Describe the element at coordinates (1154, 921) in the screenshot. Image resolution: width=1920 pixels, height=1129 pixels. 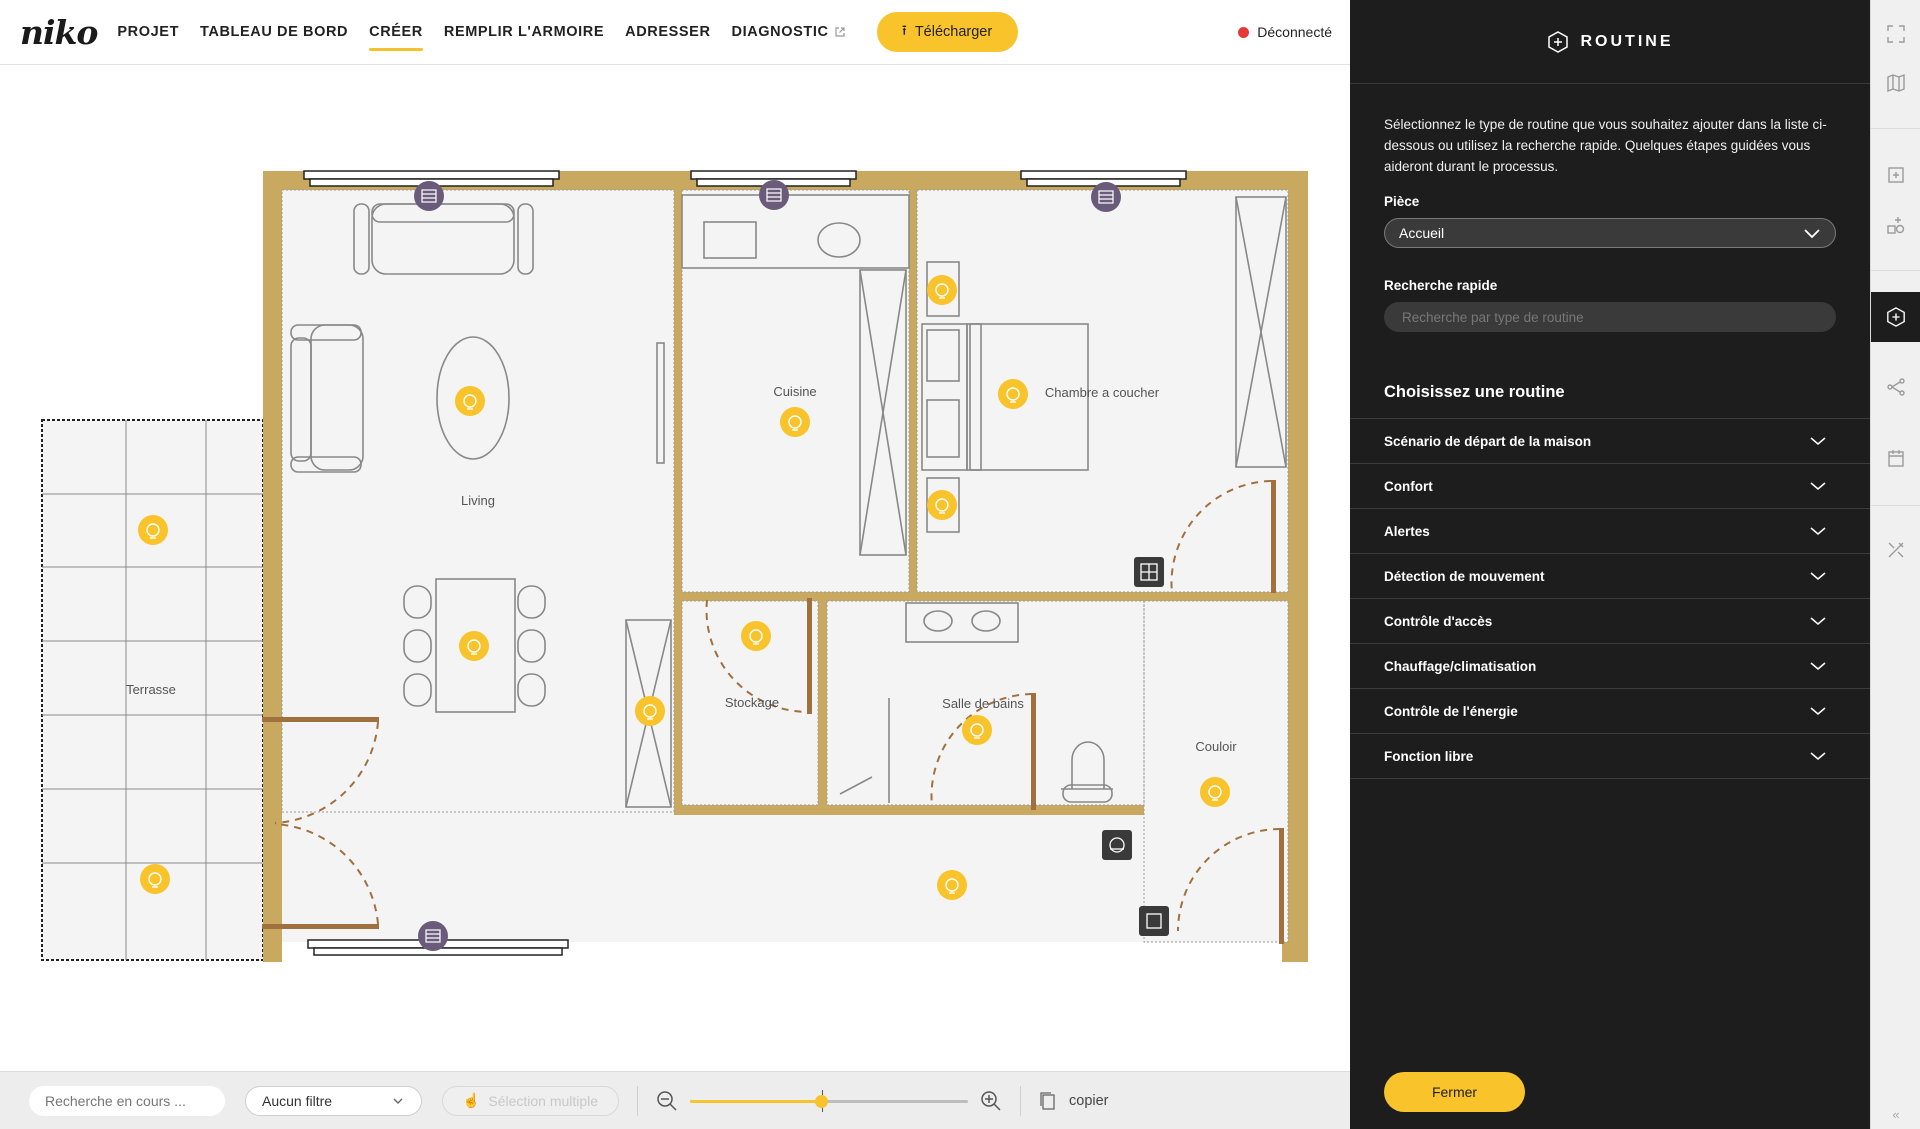
I see `switch-square-icon` at that location.